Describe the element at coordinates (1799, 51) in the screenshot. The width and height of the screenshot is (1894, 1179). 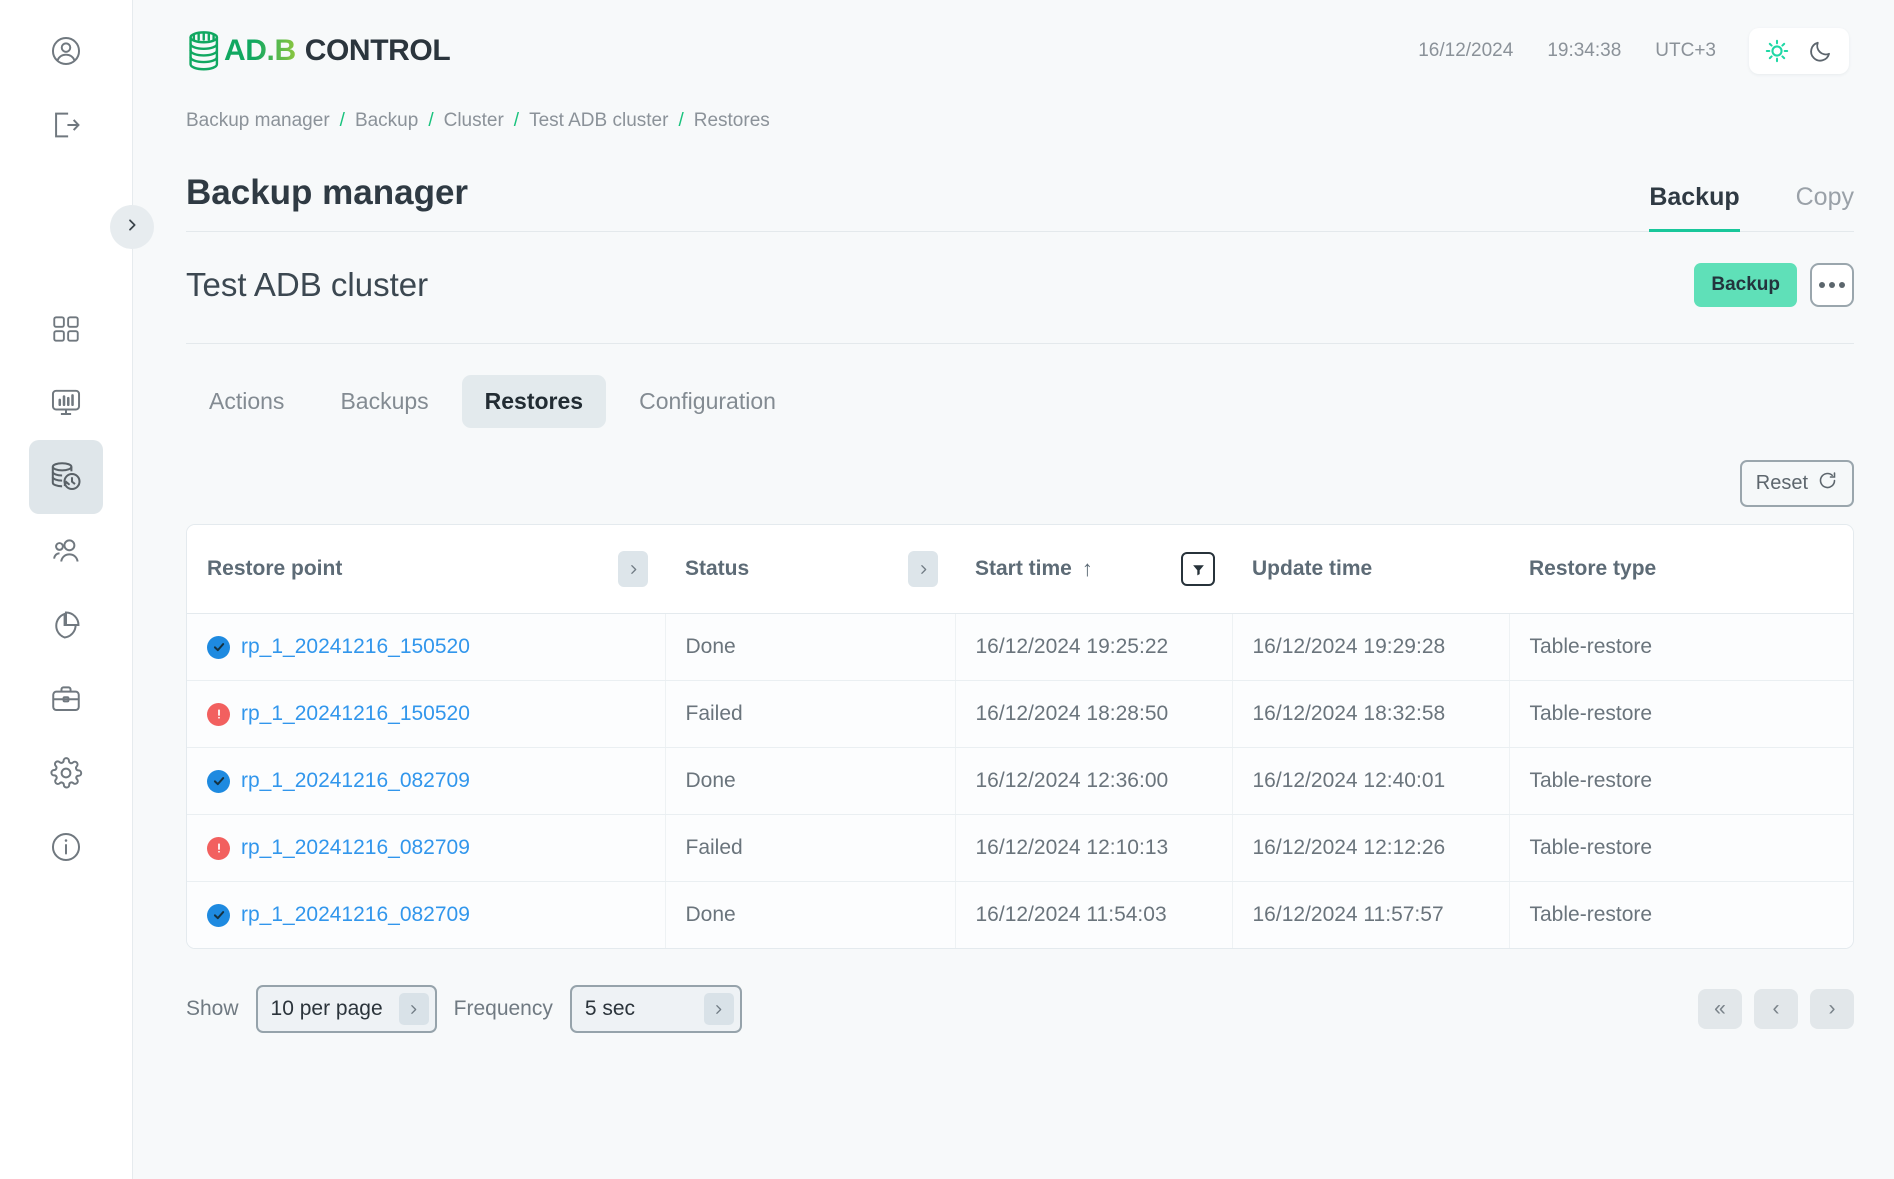
I see `theme-toggle` at that location.